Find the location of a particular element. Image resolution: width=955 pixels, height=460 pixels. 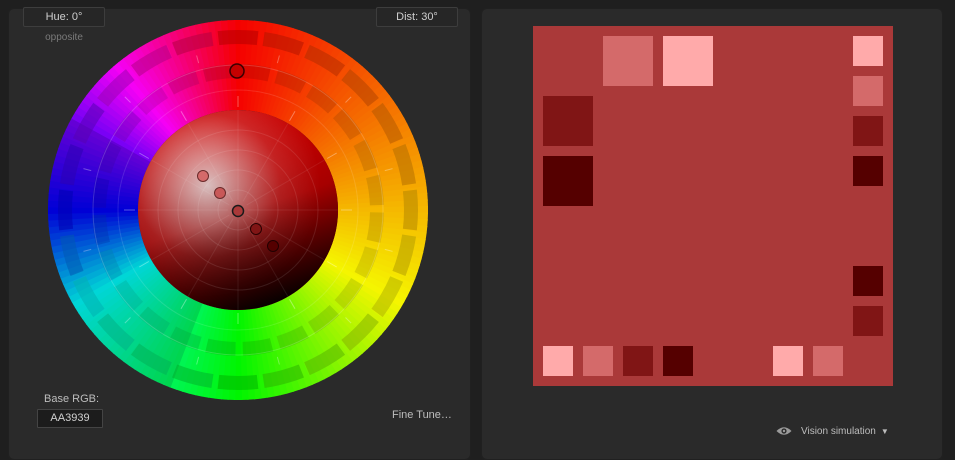

swatch-darkest is located at coordinates (568, 181).